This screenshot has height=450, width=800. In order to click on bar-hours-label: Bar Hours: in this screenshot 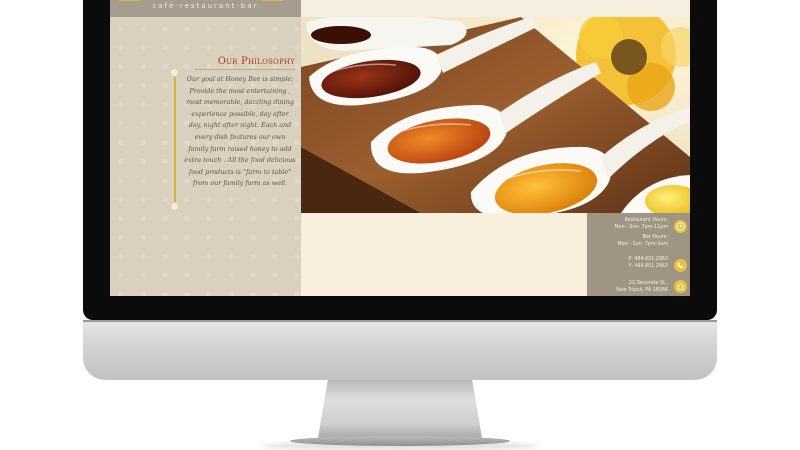, I will do `click(655, 237)`.